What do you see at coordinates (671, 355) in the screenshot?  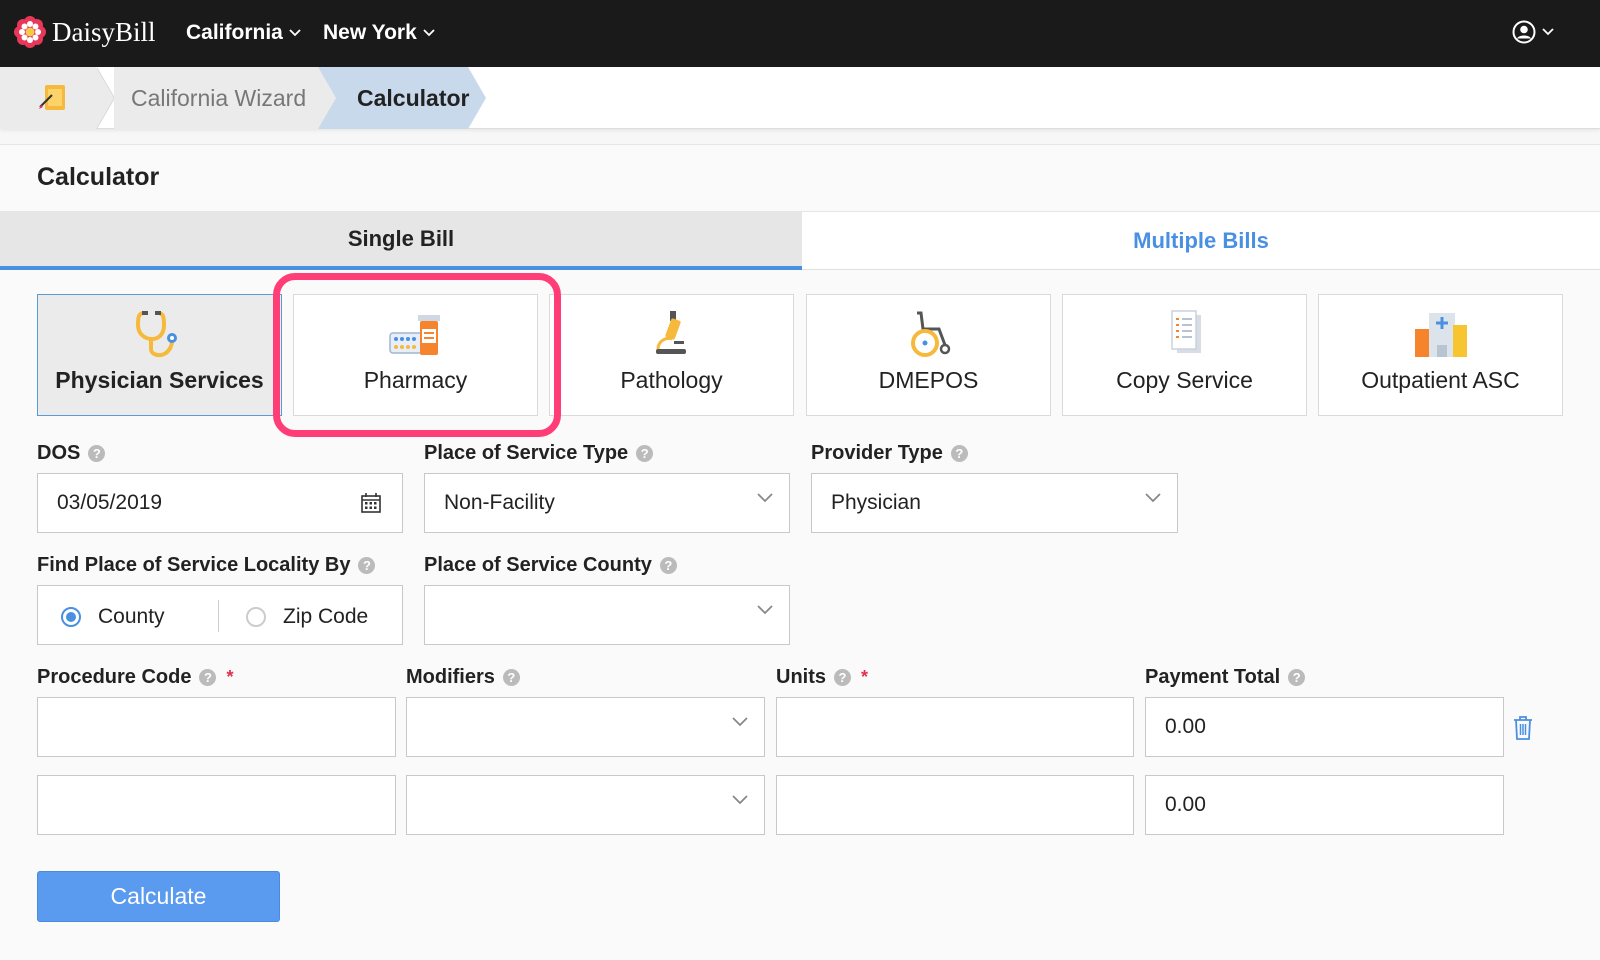 I see `service-card-pathology: Pathology` at bounding box center [671, 355].